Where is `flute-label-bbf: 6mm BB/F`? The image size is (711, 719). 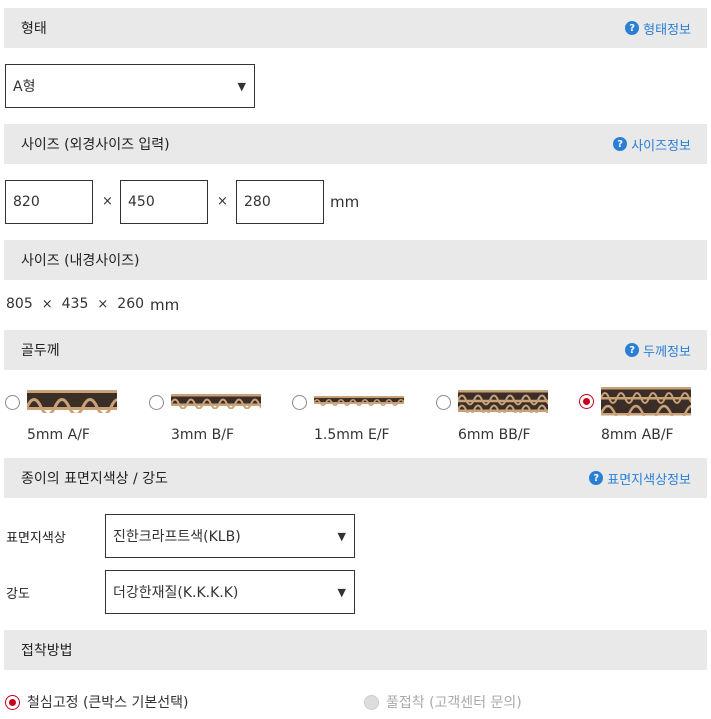 flute-label-bbf: 6mm BB/F is located at coordinates (494, 435).